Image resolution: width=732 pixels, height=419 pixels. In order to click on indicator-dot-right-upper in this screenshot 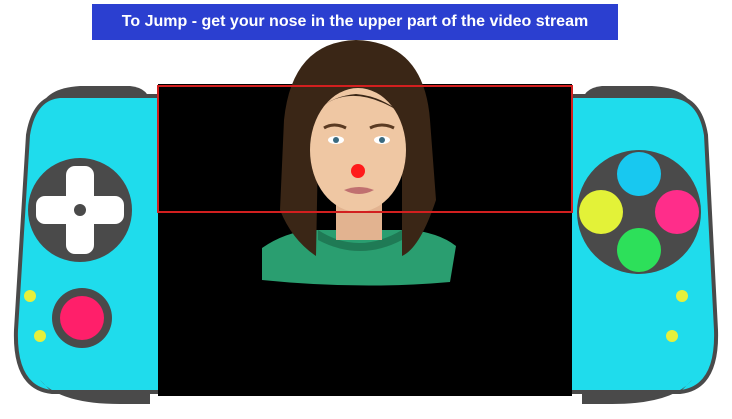, I will do `click(682, 296)`.